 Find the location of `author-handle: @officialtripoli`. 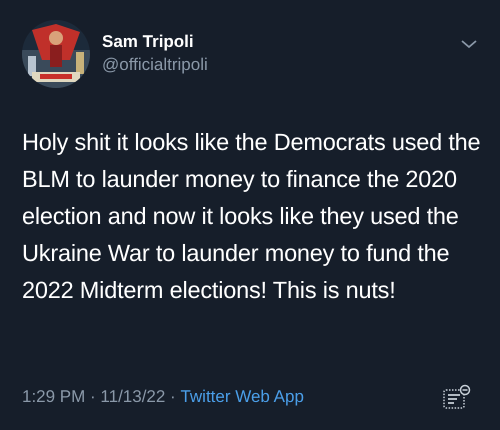

author-handle: @officialtripoli is located at coordinates (275, 65).